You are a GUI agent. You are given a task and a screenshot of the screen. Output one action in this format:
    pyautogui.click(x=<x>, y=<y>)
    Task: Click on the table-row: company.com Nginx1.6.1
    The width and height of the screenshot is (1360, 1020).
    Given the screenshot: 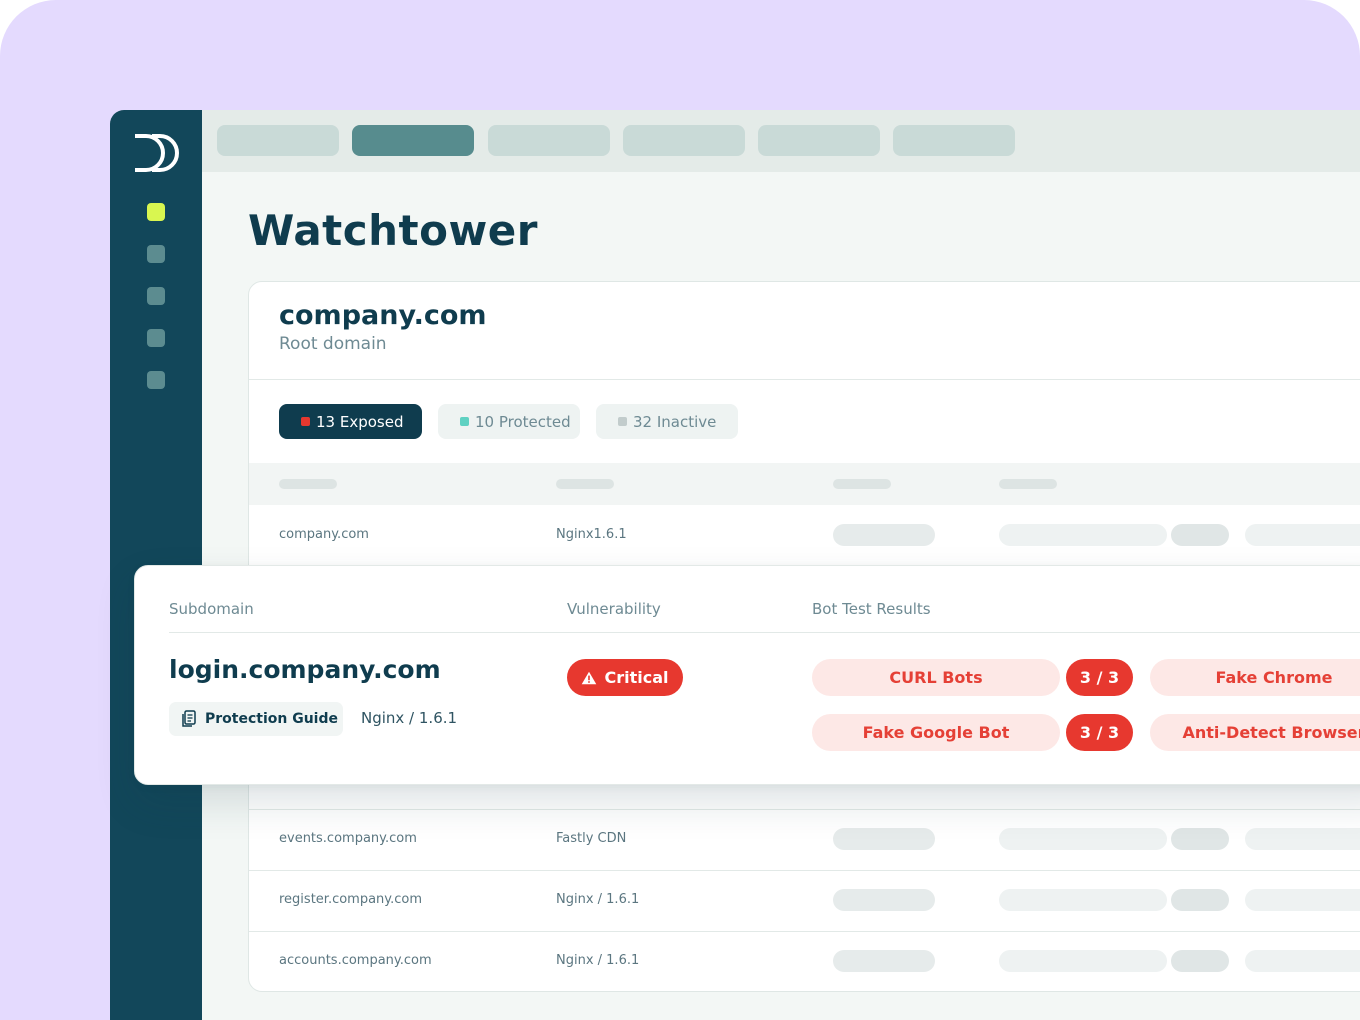 What is the action you would take?
    pyautogui.click(x=804, y=535)
    